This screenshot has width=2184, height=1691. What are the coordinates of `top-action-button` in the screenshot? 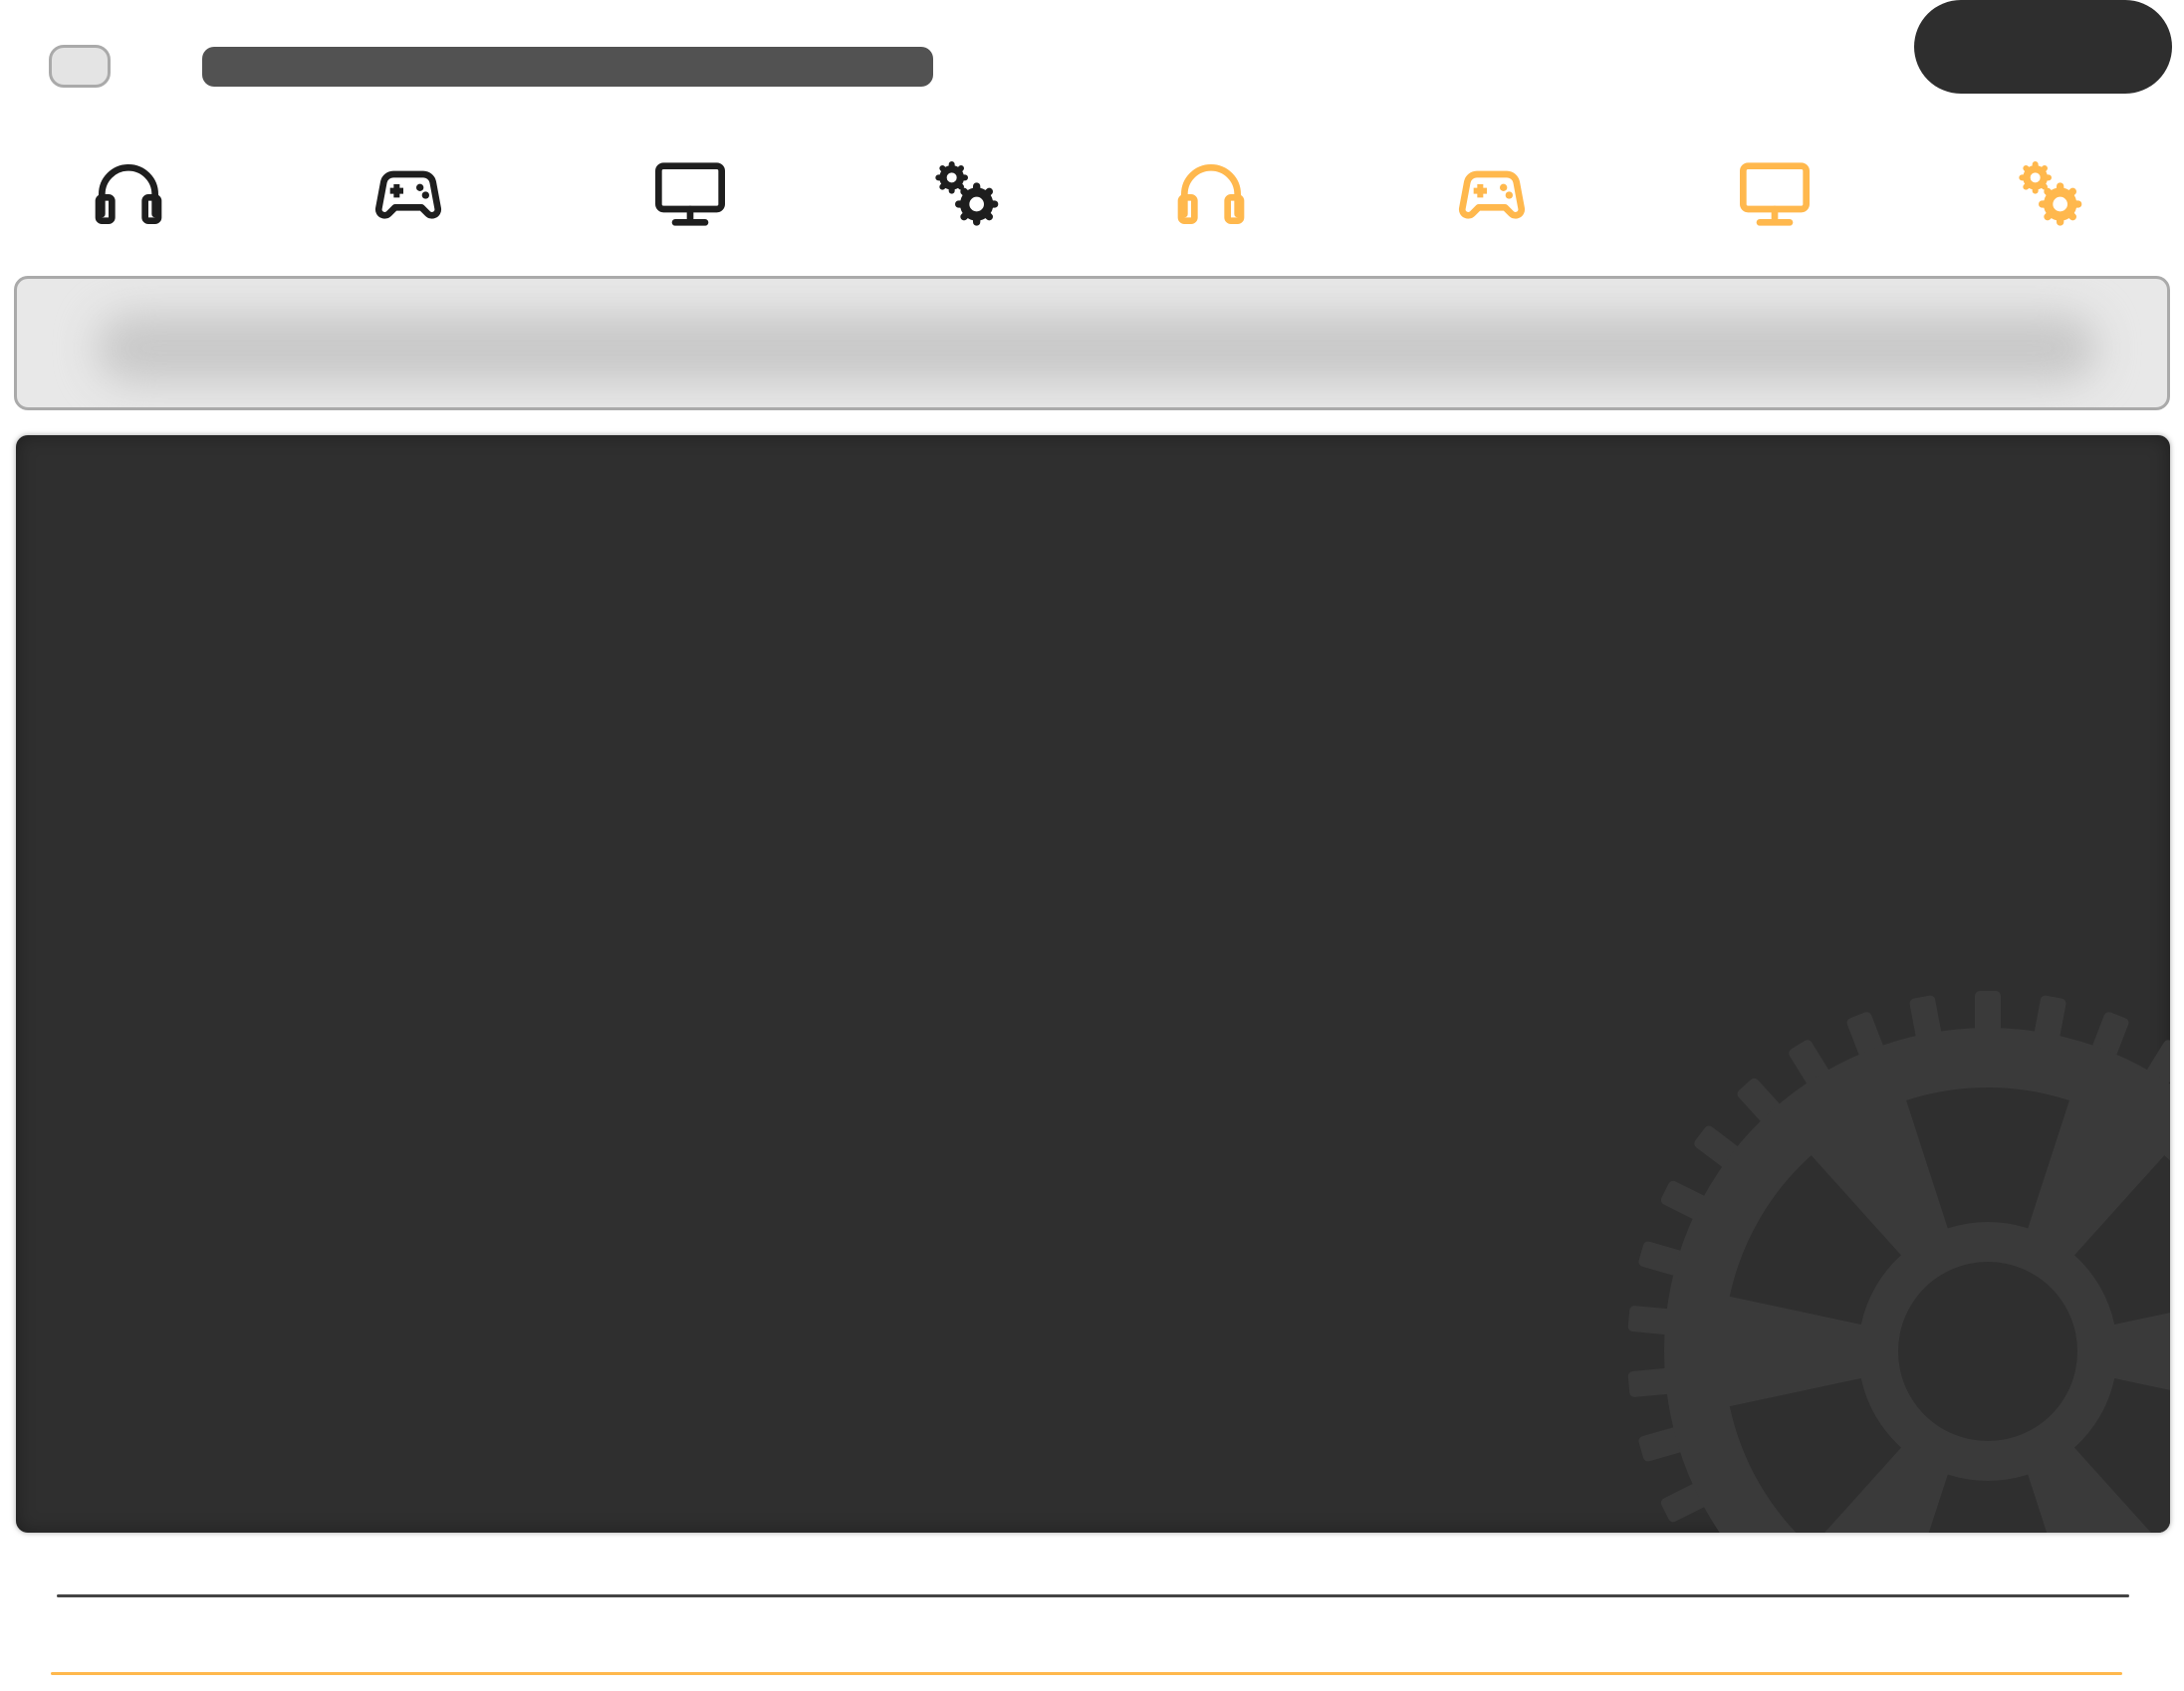 It's located at (2043, 47).